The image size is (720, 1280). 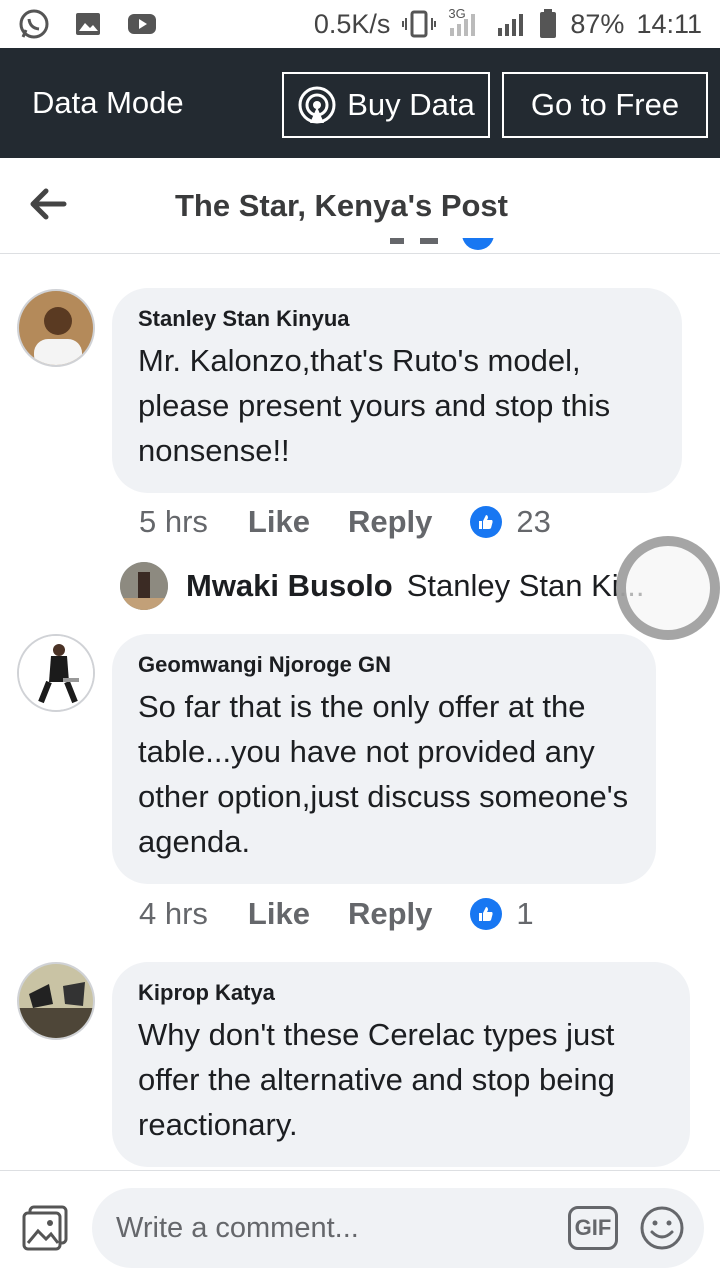 I want to click on page-title: The Star, Kenya's Post, so click(x=341, y=205).